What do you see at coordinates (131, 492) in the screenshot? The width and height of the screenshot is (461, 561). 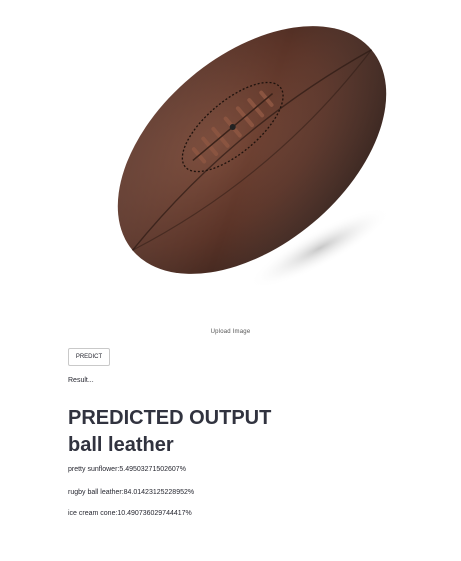 I see `probability-line: rugby ball leather:84.01423125228952%` at bounding box center [131, 492].